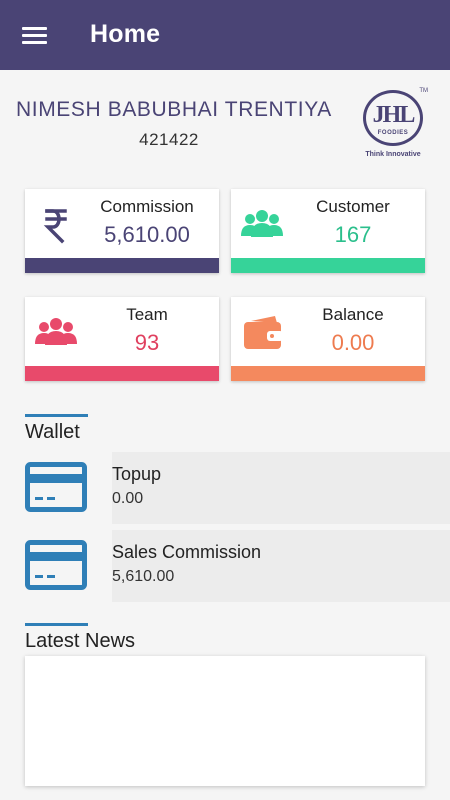  Describe the element at coordinates (187, 552) in the screenshot. I see `wallet-item-title: Sales Commission` at that location.